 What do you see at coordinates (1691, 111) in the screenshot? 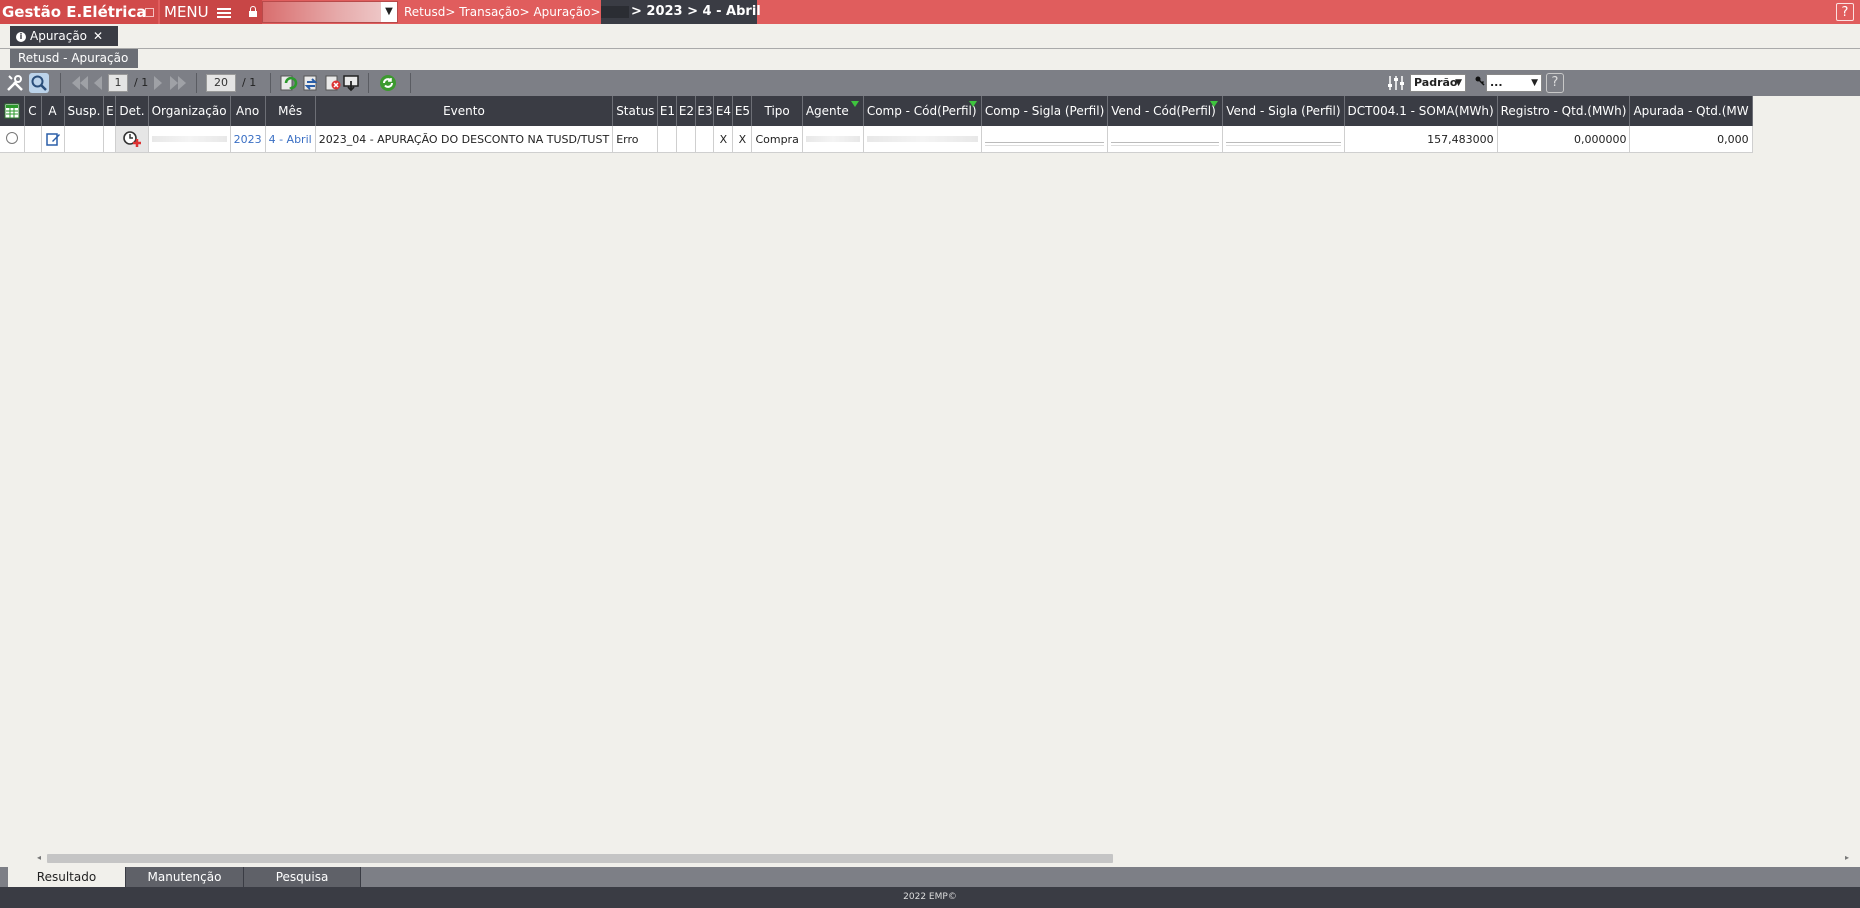
I see `col-apurada-qtd: Apurada - Qtd.(MW` at bounding box center [1691, 111].